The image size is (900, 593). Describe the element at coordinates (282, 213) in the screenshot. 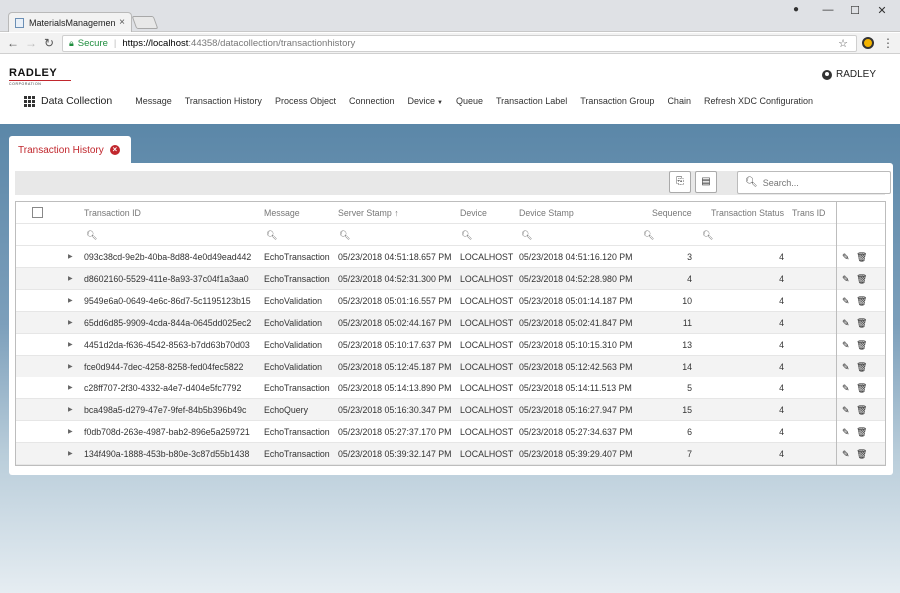

I see `col-message: Message` at that location.